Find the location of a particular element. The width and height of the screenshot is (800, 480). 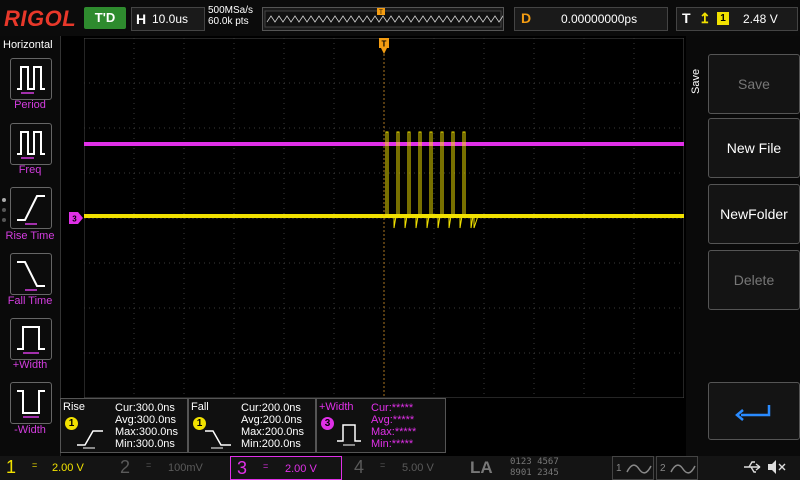

pulse-width-icon is located at coordinates (349, 435).